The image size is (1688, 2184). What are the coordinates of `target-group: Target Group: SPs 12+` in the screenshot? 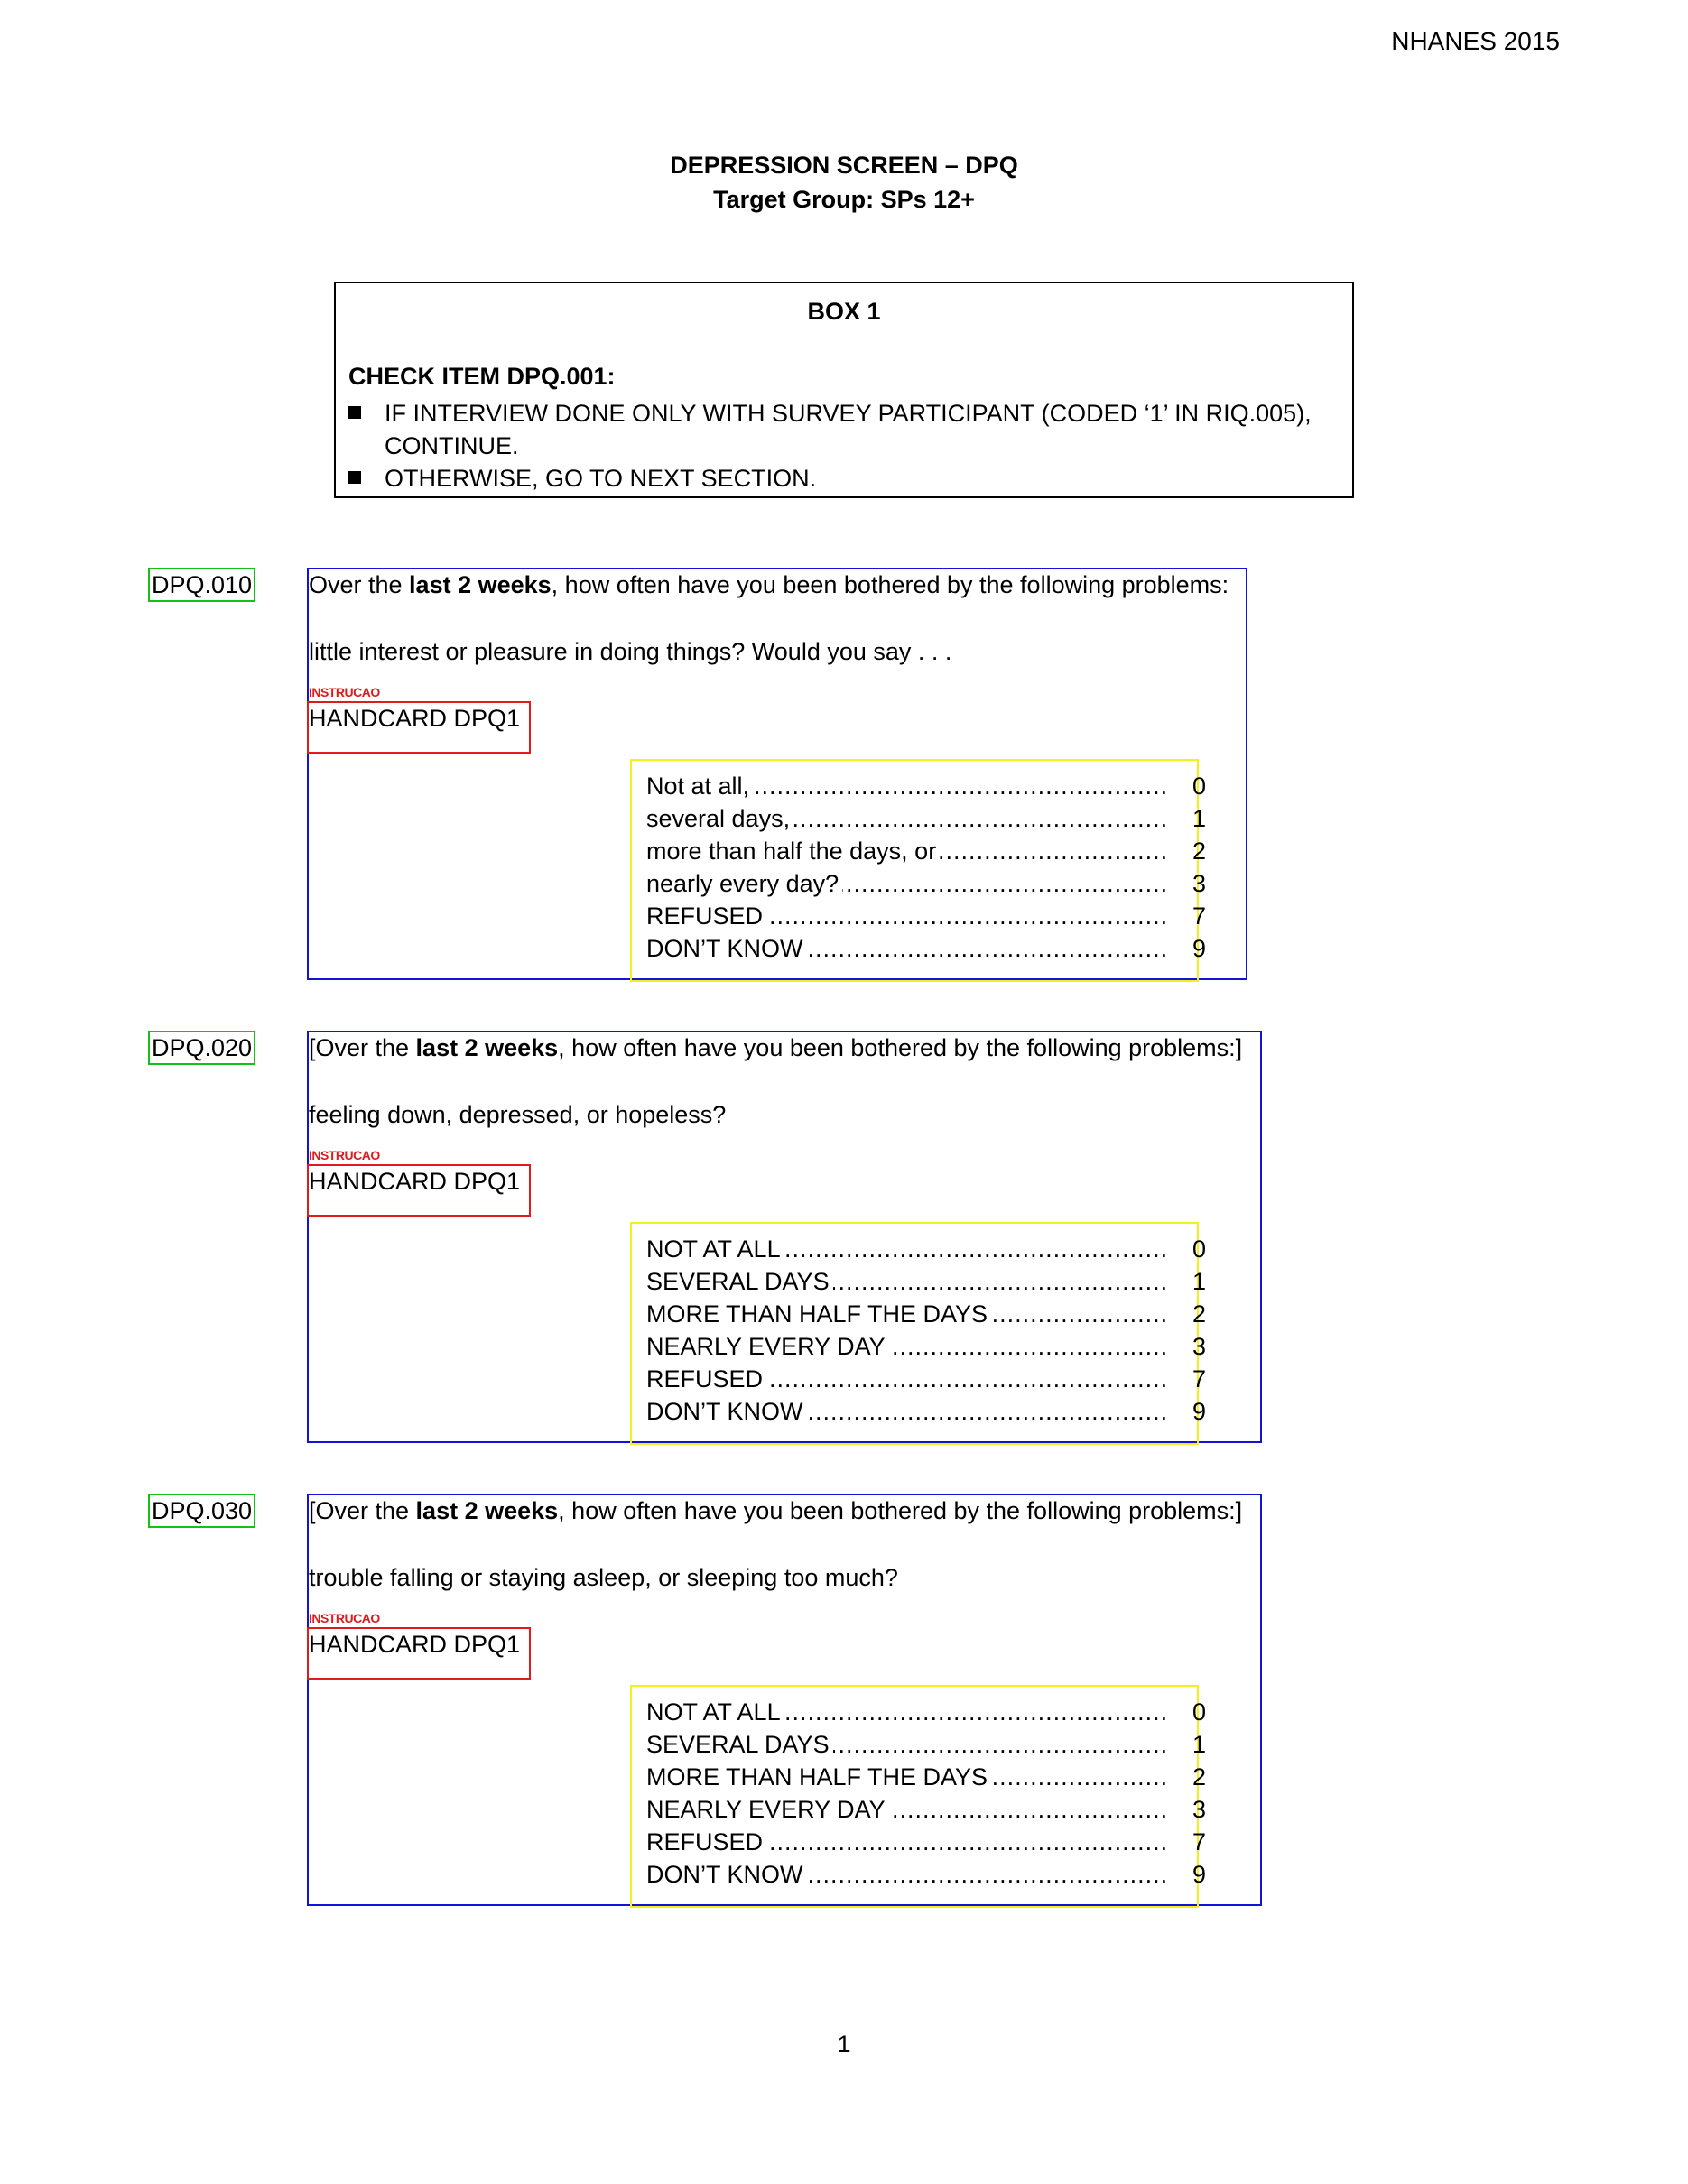 It's located at (844, 199).